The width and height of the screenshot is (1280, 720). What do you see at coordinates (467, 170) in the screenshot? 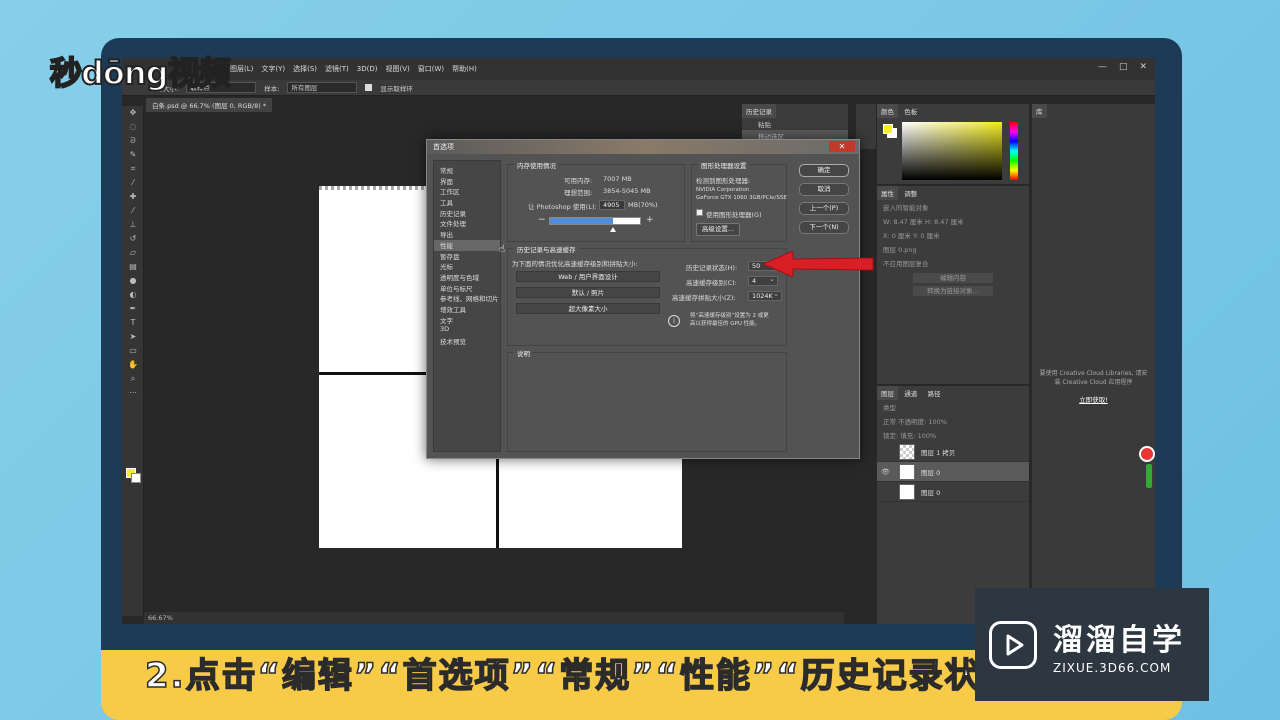
I see `sidebar-item-general: 常规` at bounding box center [467, 170].